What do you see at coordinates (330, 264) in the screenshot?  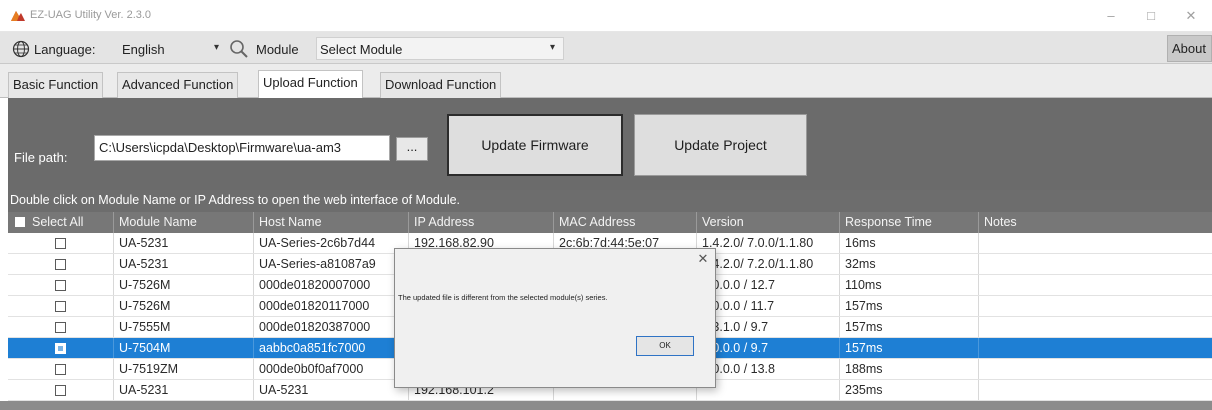 I see `cell-host-name: UA-Series-a81087a9` at bounding box center [330, 264].